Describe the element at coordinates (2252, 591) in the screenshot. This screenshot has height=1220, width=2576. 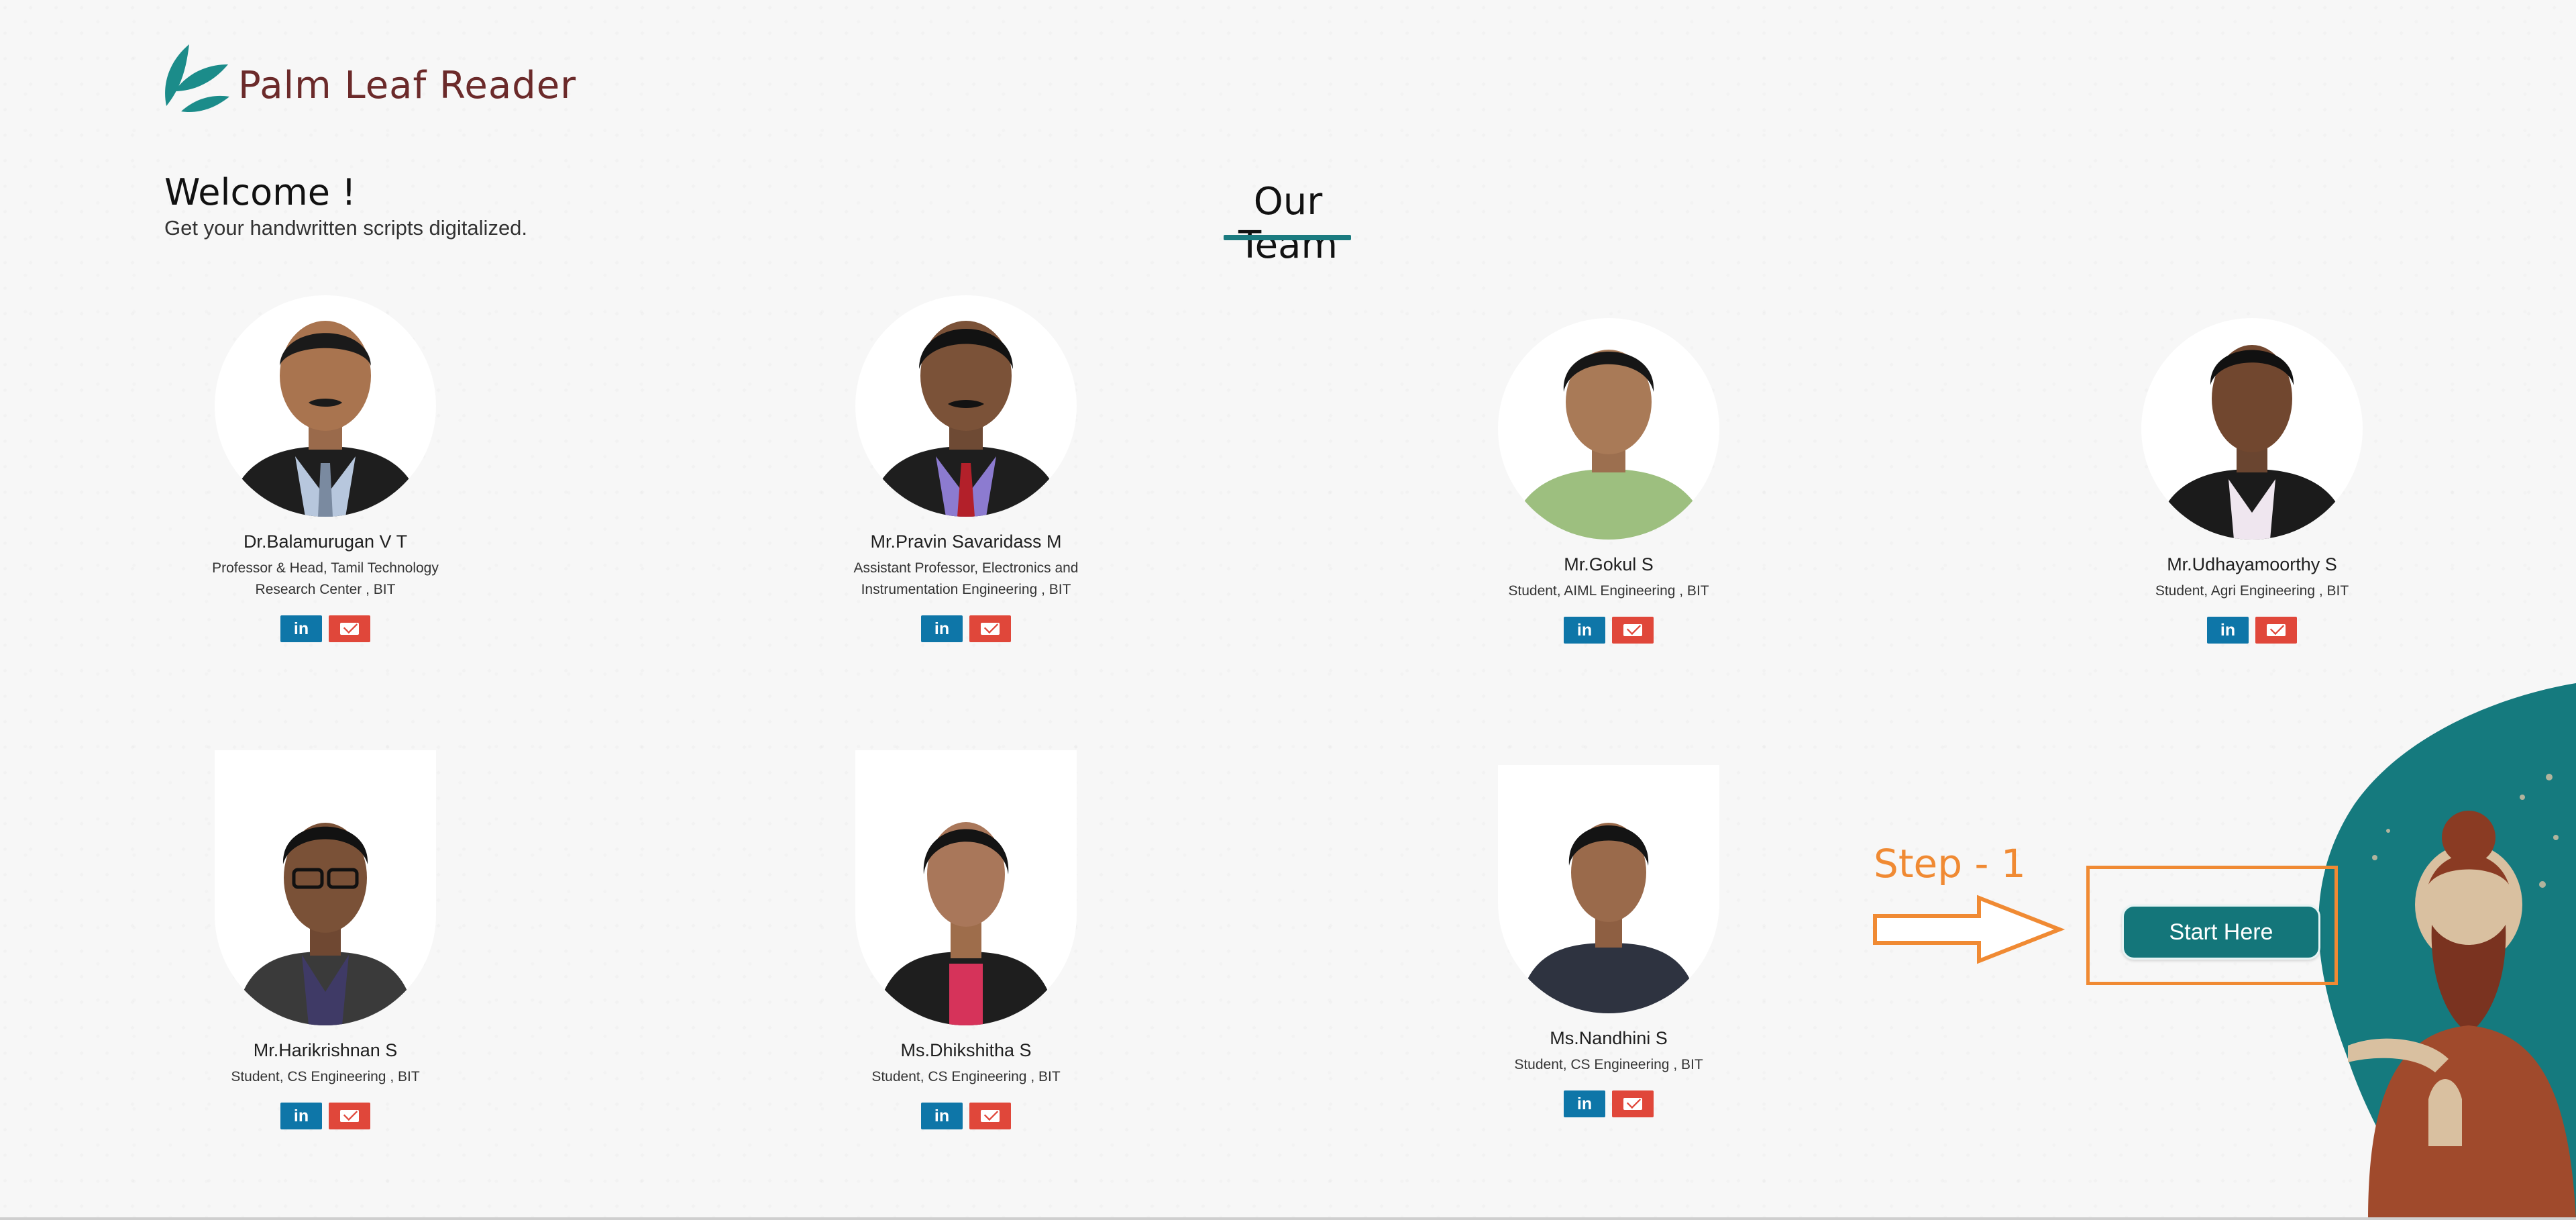
I see `member-role: Student, Agri Engineering , BIT` at that location.